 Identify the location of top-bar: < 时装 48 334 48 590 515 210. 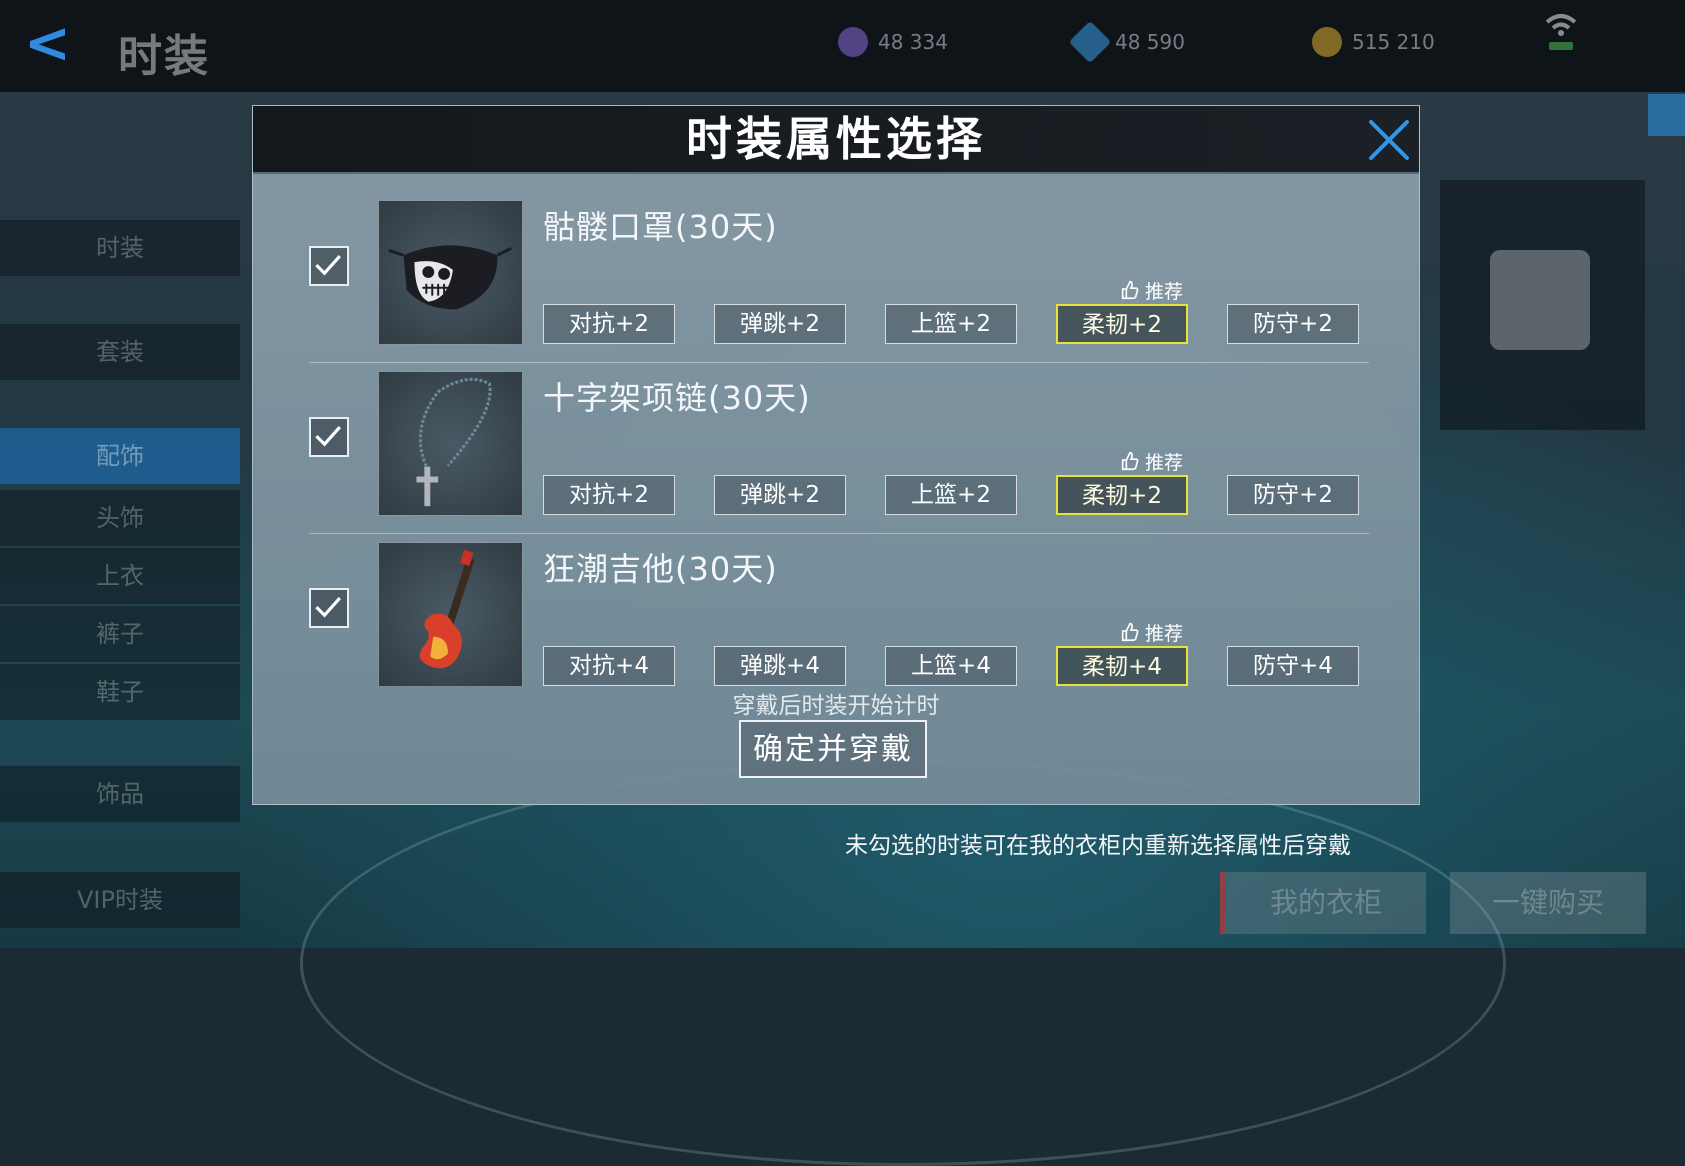
(842, 46).